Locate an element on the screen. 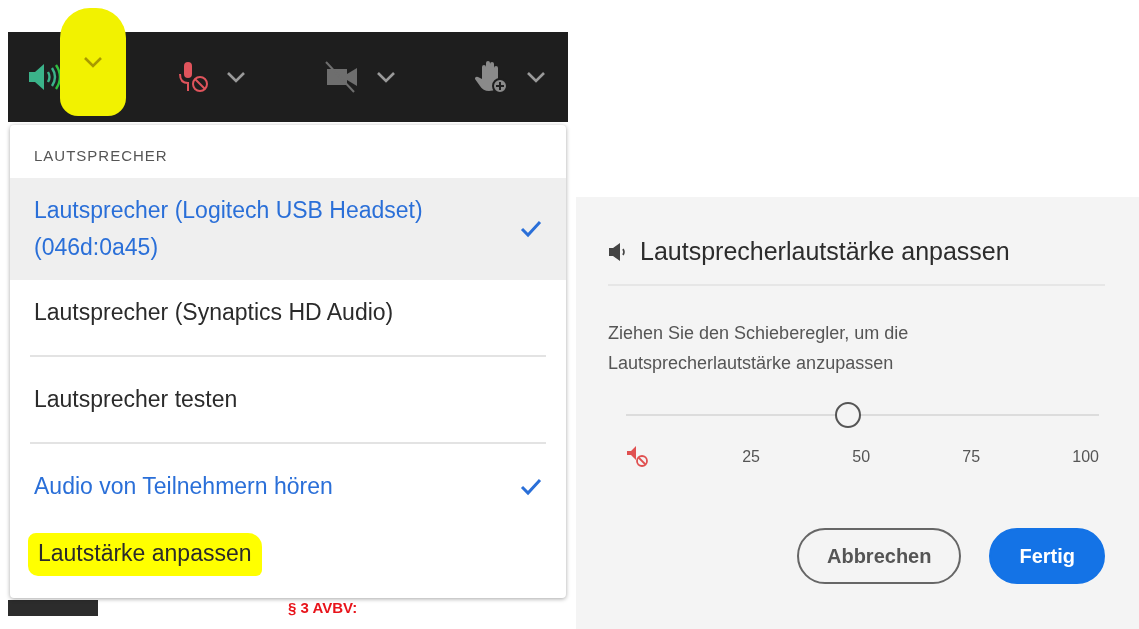 Image resolution: width=1139 pixels, height=629 pixels. volume-slider is located at coordinates (862, 415).